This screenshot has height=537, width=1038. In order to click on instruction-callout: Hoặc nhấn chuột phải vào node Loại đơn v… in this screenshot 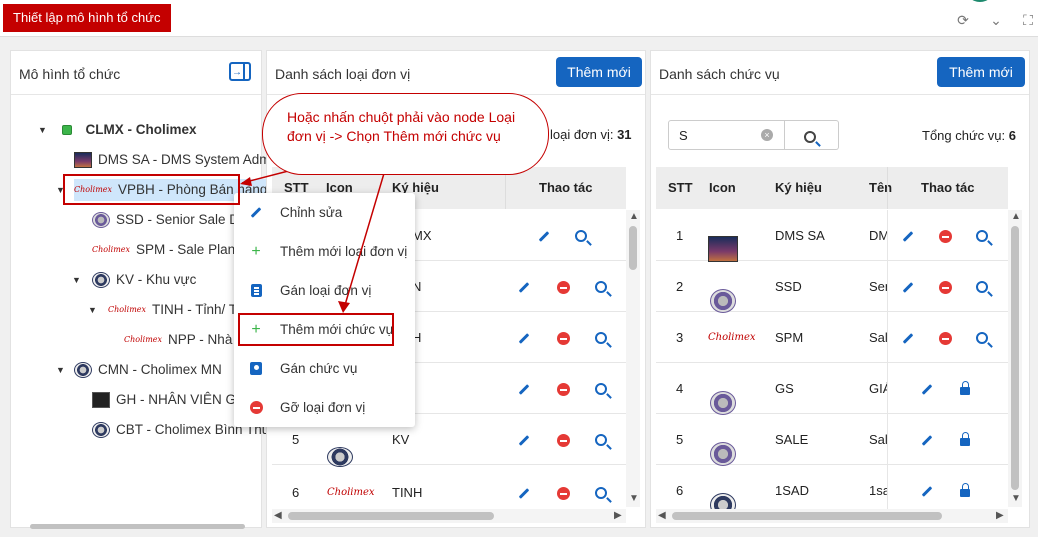, I will do `click(405, 134)`.